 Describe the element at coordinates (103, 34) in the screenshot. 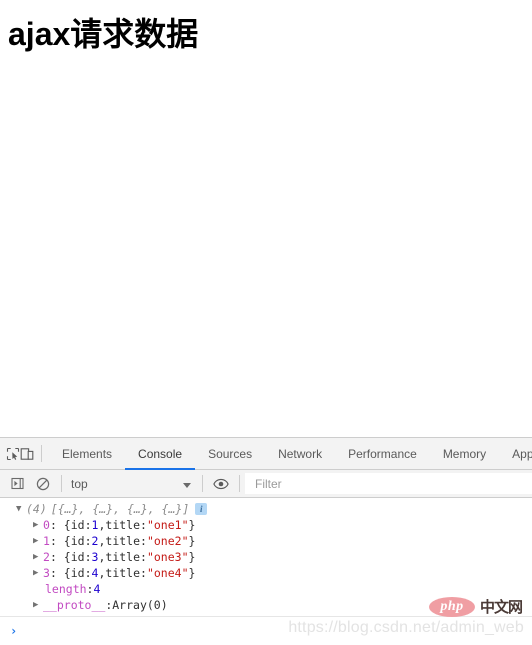

I see `page-title: ajax请求数据` at that location.